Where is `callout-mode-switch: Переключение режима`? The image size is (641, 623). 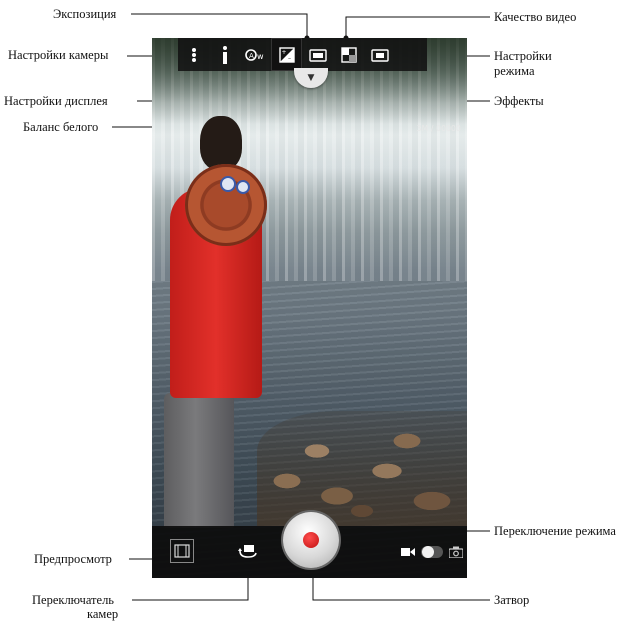
callout-mode-switch: Переключение режима is located at coordinates (555, 531).